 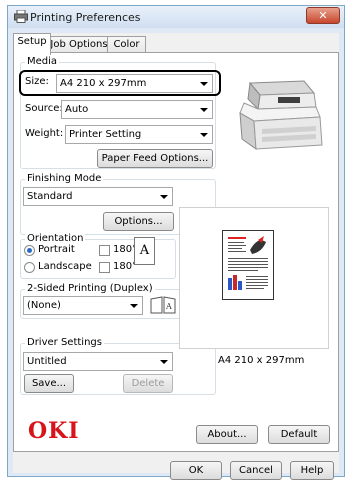 What do you see at coordinates (65, 266) in the screenshot?
I see `landscape-label: Landscape` at bounding box center [65, 266].